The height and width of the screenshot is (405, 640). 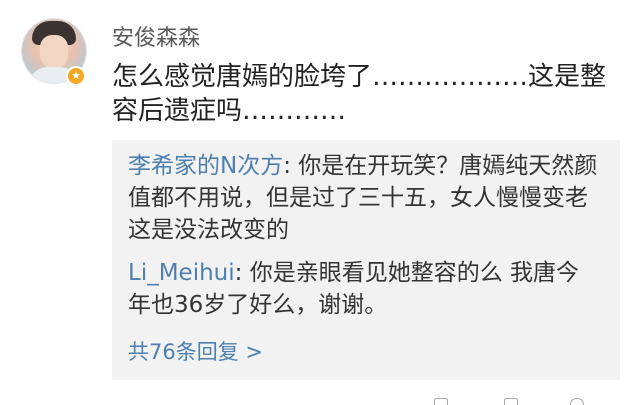 I want to click on action-bar, so click(x=482, y=400).